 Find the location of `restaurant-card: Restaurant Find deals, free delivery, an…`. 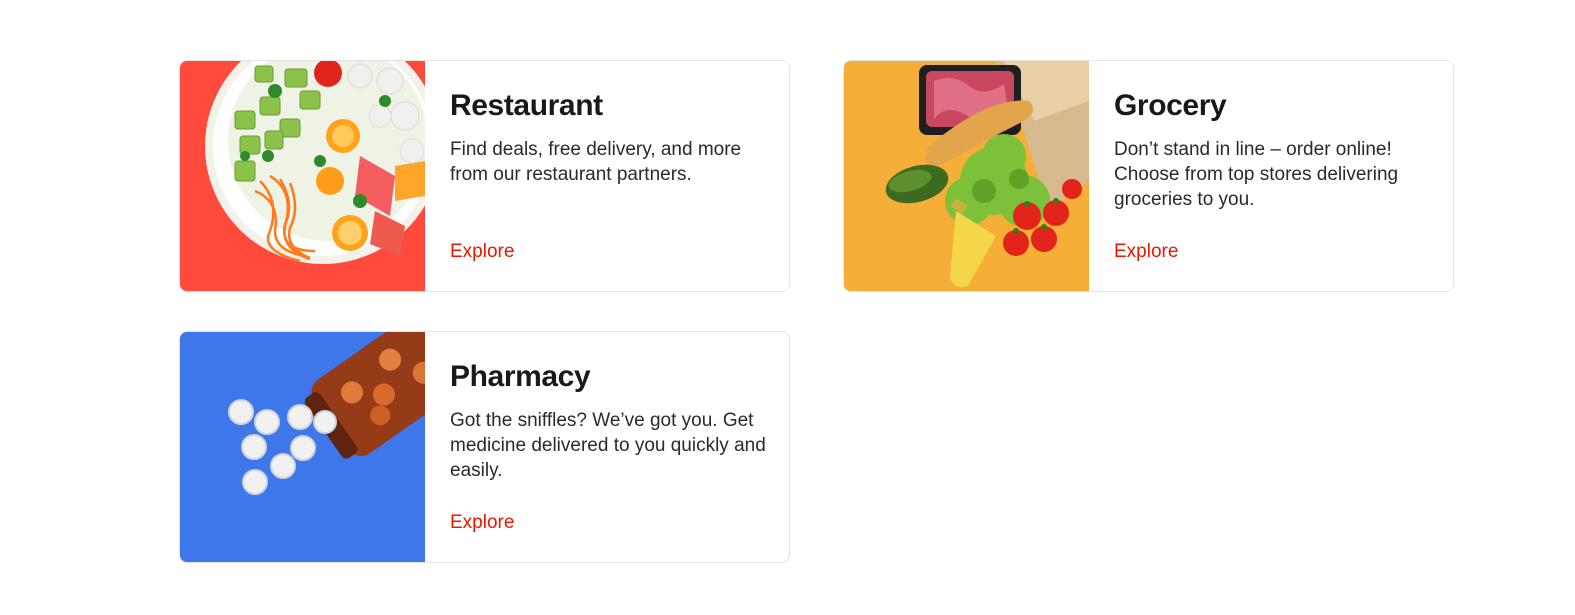

restaurant-card: Restaurant Find deals, free delivery, an… is located at coordinates (484, 176).